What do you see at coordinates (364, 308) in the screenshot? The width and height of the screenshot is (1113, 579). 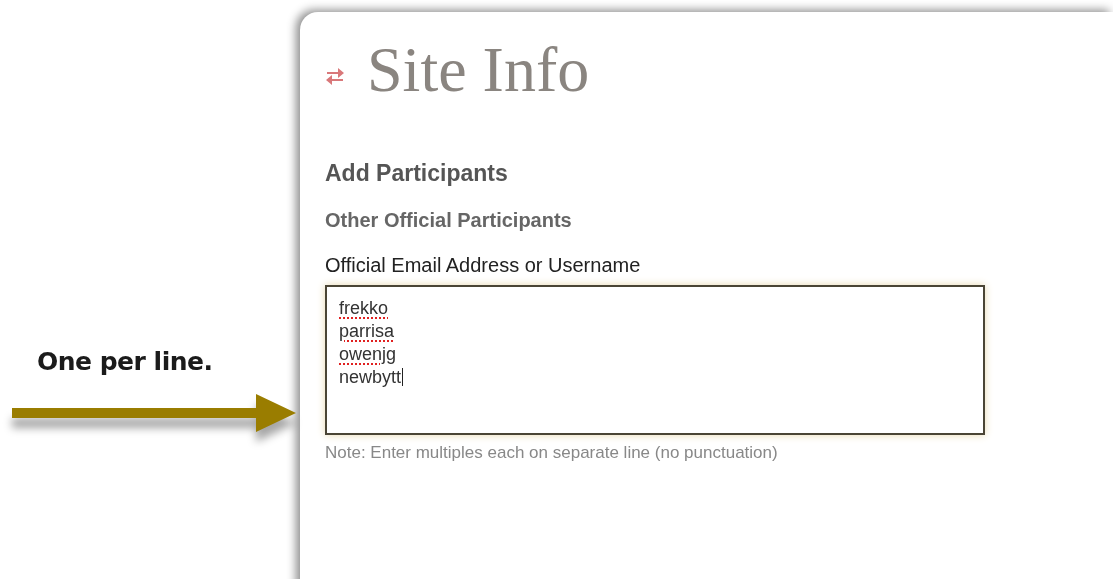 I see `entry-text: frekko` at bounding box center [364, 308].